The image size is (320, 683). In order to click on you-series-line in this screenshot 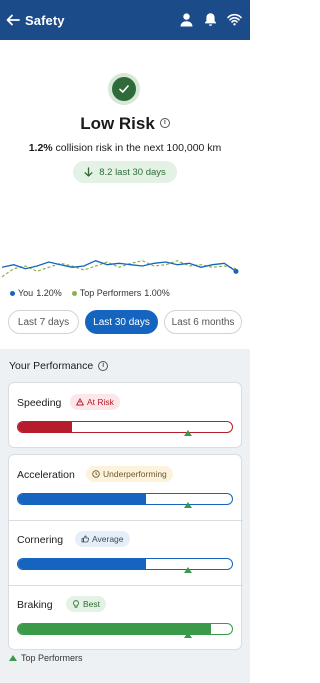, I will do `click(119, 266)`.